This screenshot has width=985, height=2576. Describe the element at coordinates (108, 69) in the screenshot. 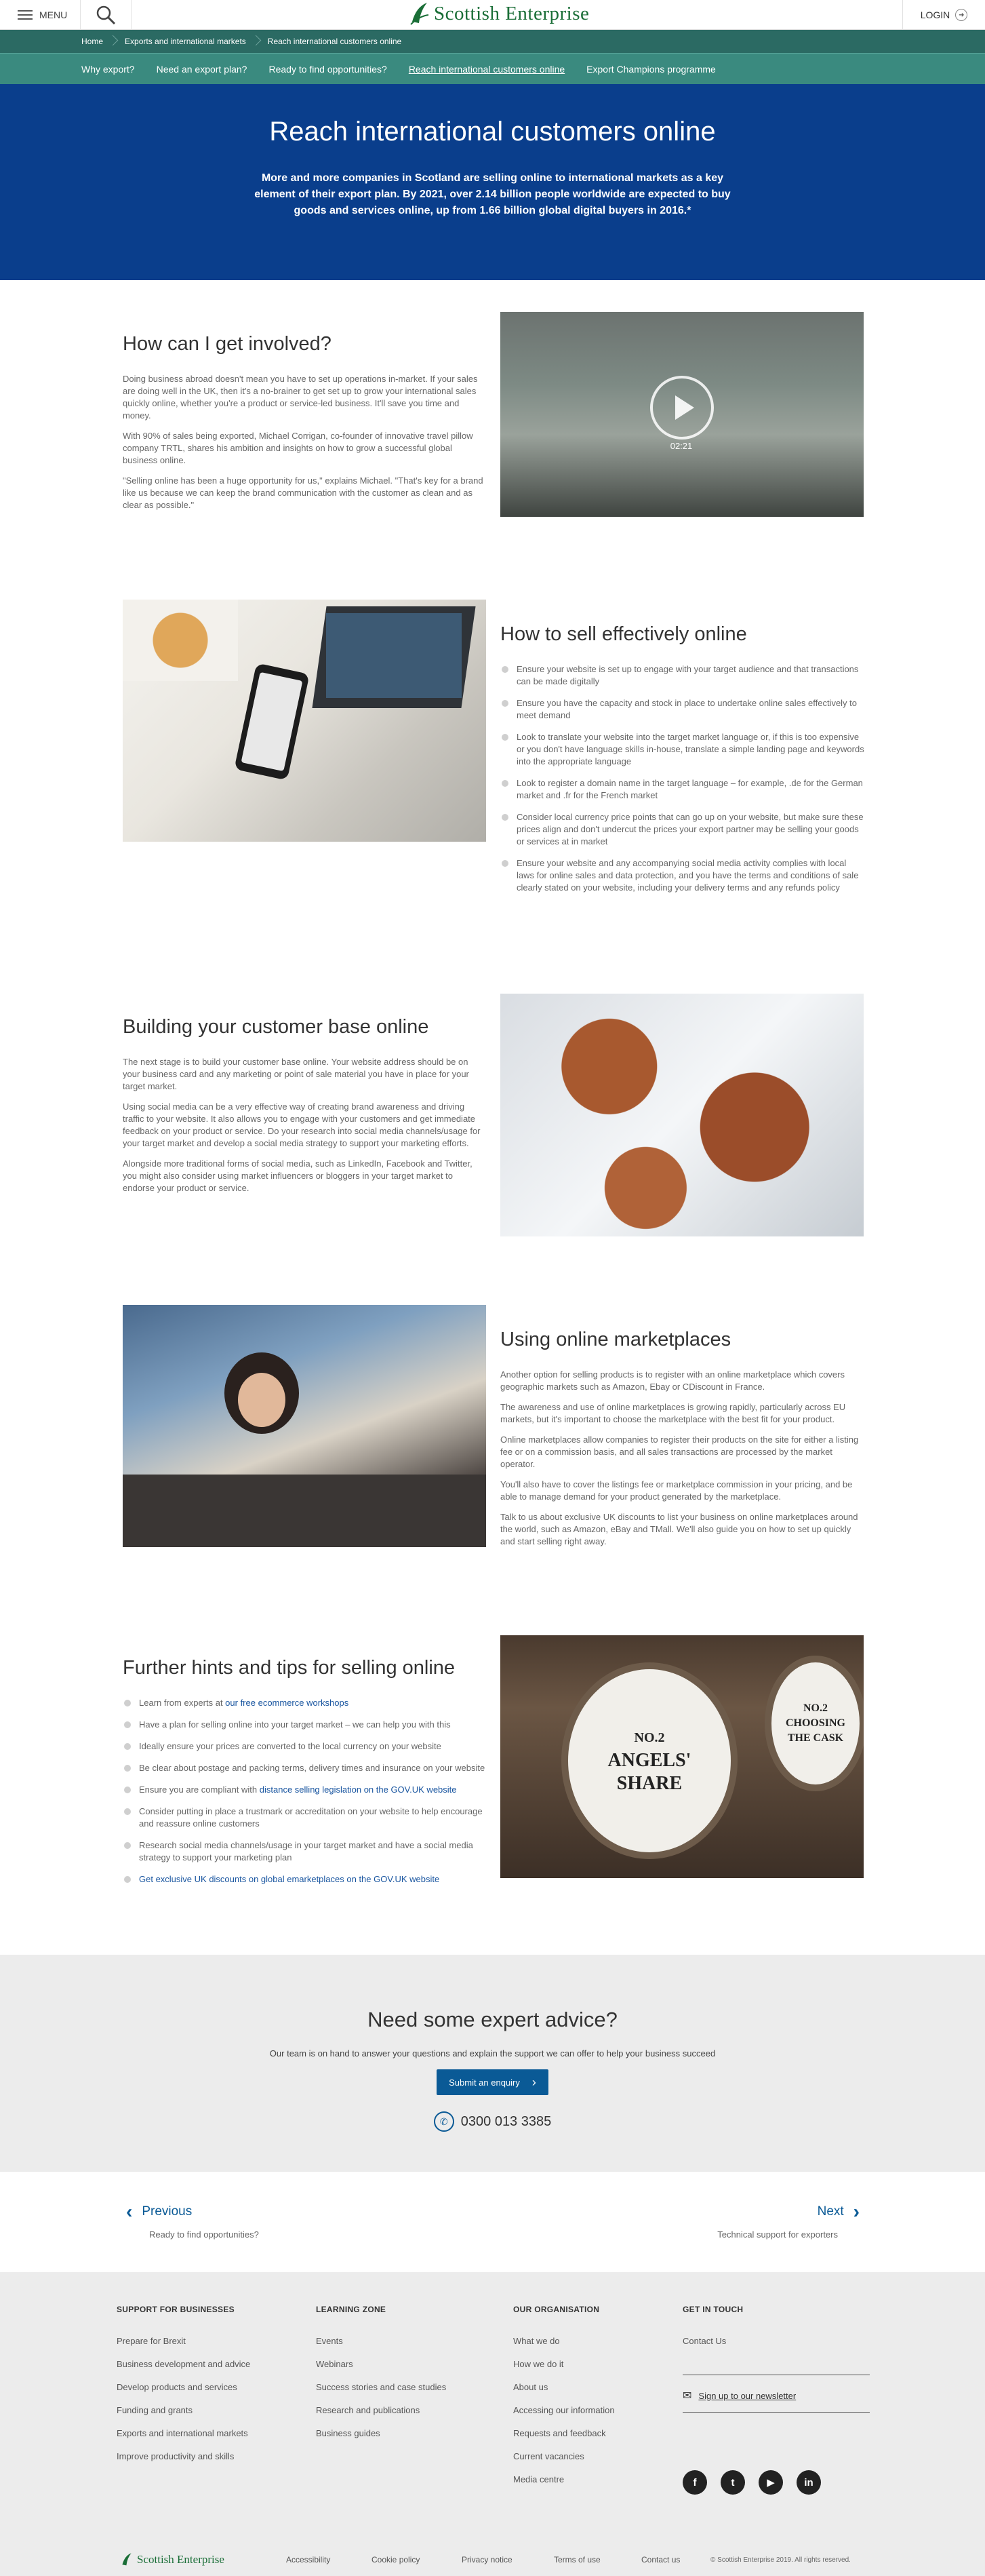

I see `subnav-why-export: Why export?` at that location.